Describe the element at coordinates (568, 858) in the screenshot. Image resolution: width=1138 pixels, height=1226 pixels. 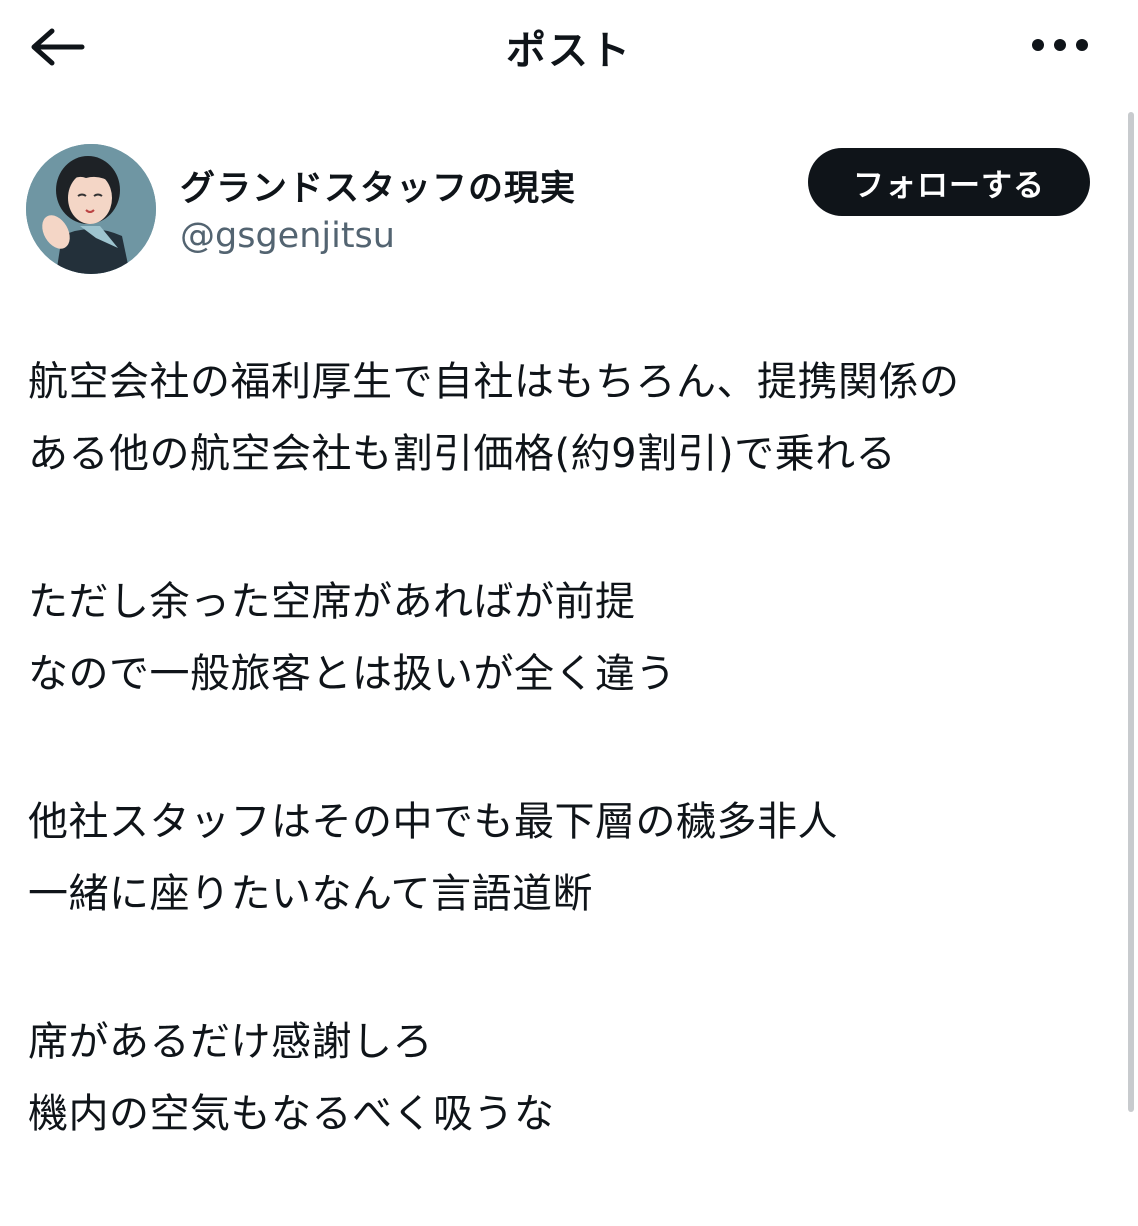
I see `post-paragraph: 他社スタッフはその中でも最下層の穢多非人 一緒に座りたいなんて言語道断` at that location.